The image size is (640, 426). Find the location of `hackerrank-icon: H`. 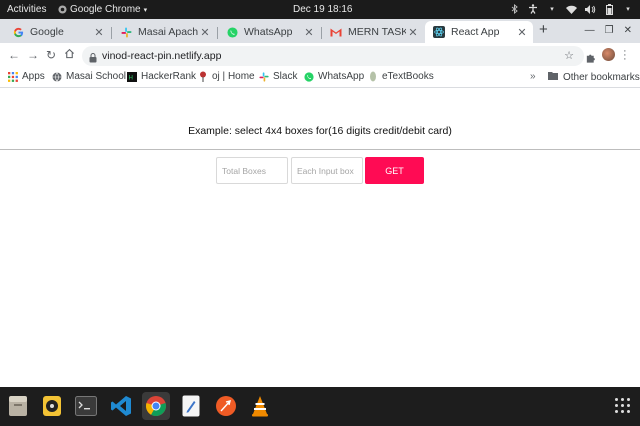

hackerrank-icon: H is located at coordinates (132, 76).